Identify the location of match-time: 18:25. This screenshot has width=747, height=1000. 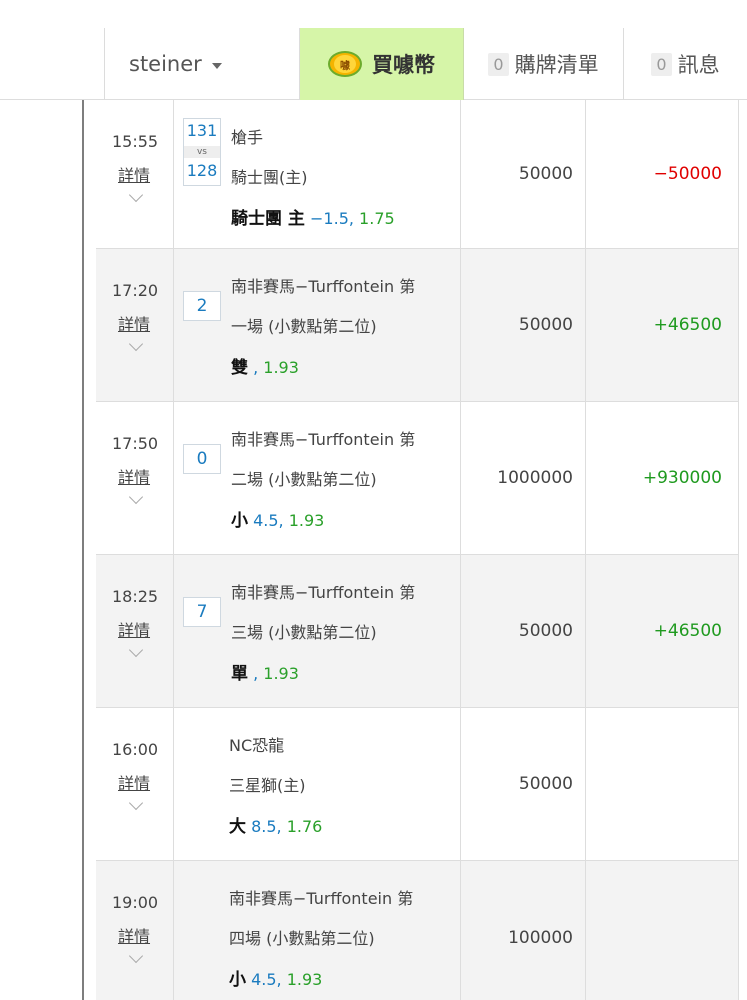
(135, 596).